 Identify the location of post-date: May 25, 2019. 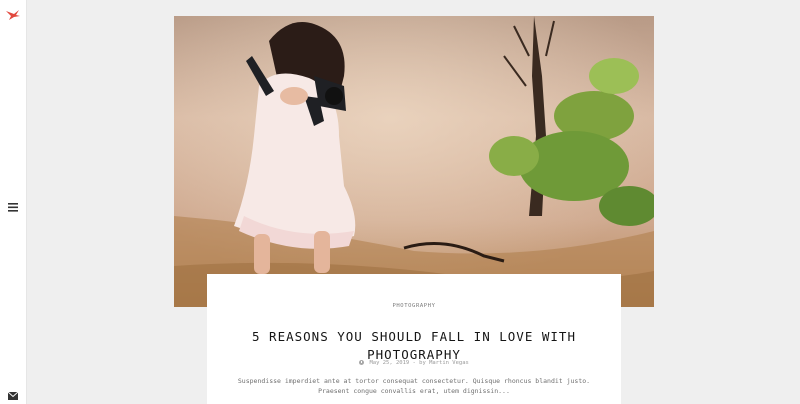
(389, 363).